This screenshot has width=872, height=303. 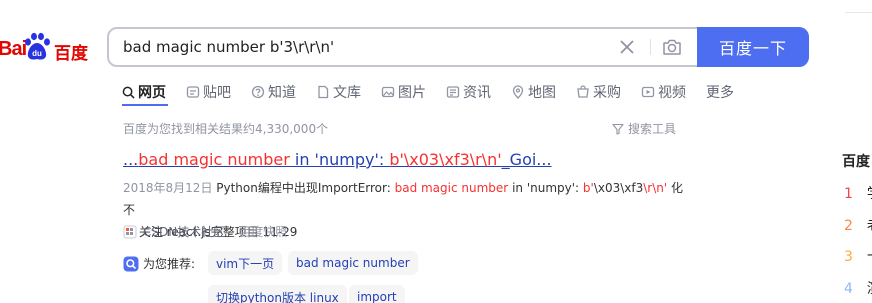 I want to click on tab-label: 贴吧, so click(x=217, y=93).